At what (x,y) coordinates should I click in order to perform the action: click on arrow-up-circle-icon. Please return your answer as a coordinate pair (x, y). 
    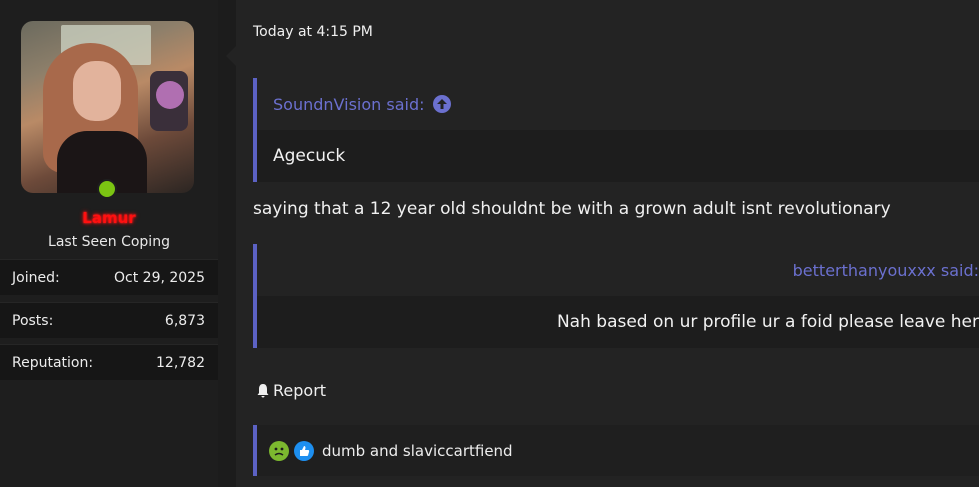
    Looking at the image, I should click on (441, 104).